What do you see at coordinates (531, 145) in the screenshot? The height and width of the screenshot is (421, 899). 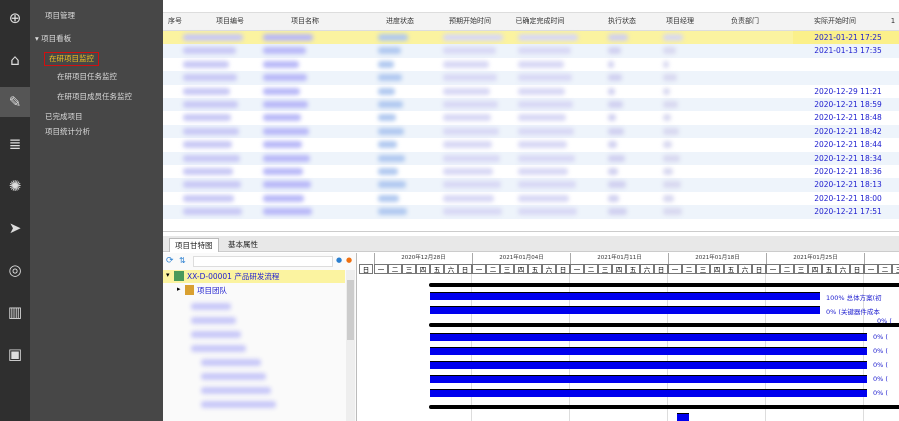 I see `table-row: 2020-12-21 18:44` at bounding box center [531, 145].